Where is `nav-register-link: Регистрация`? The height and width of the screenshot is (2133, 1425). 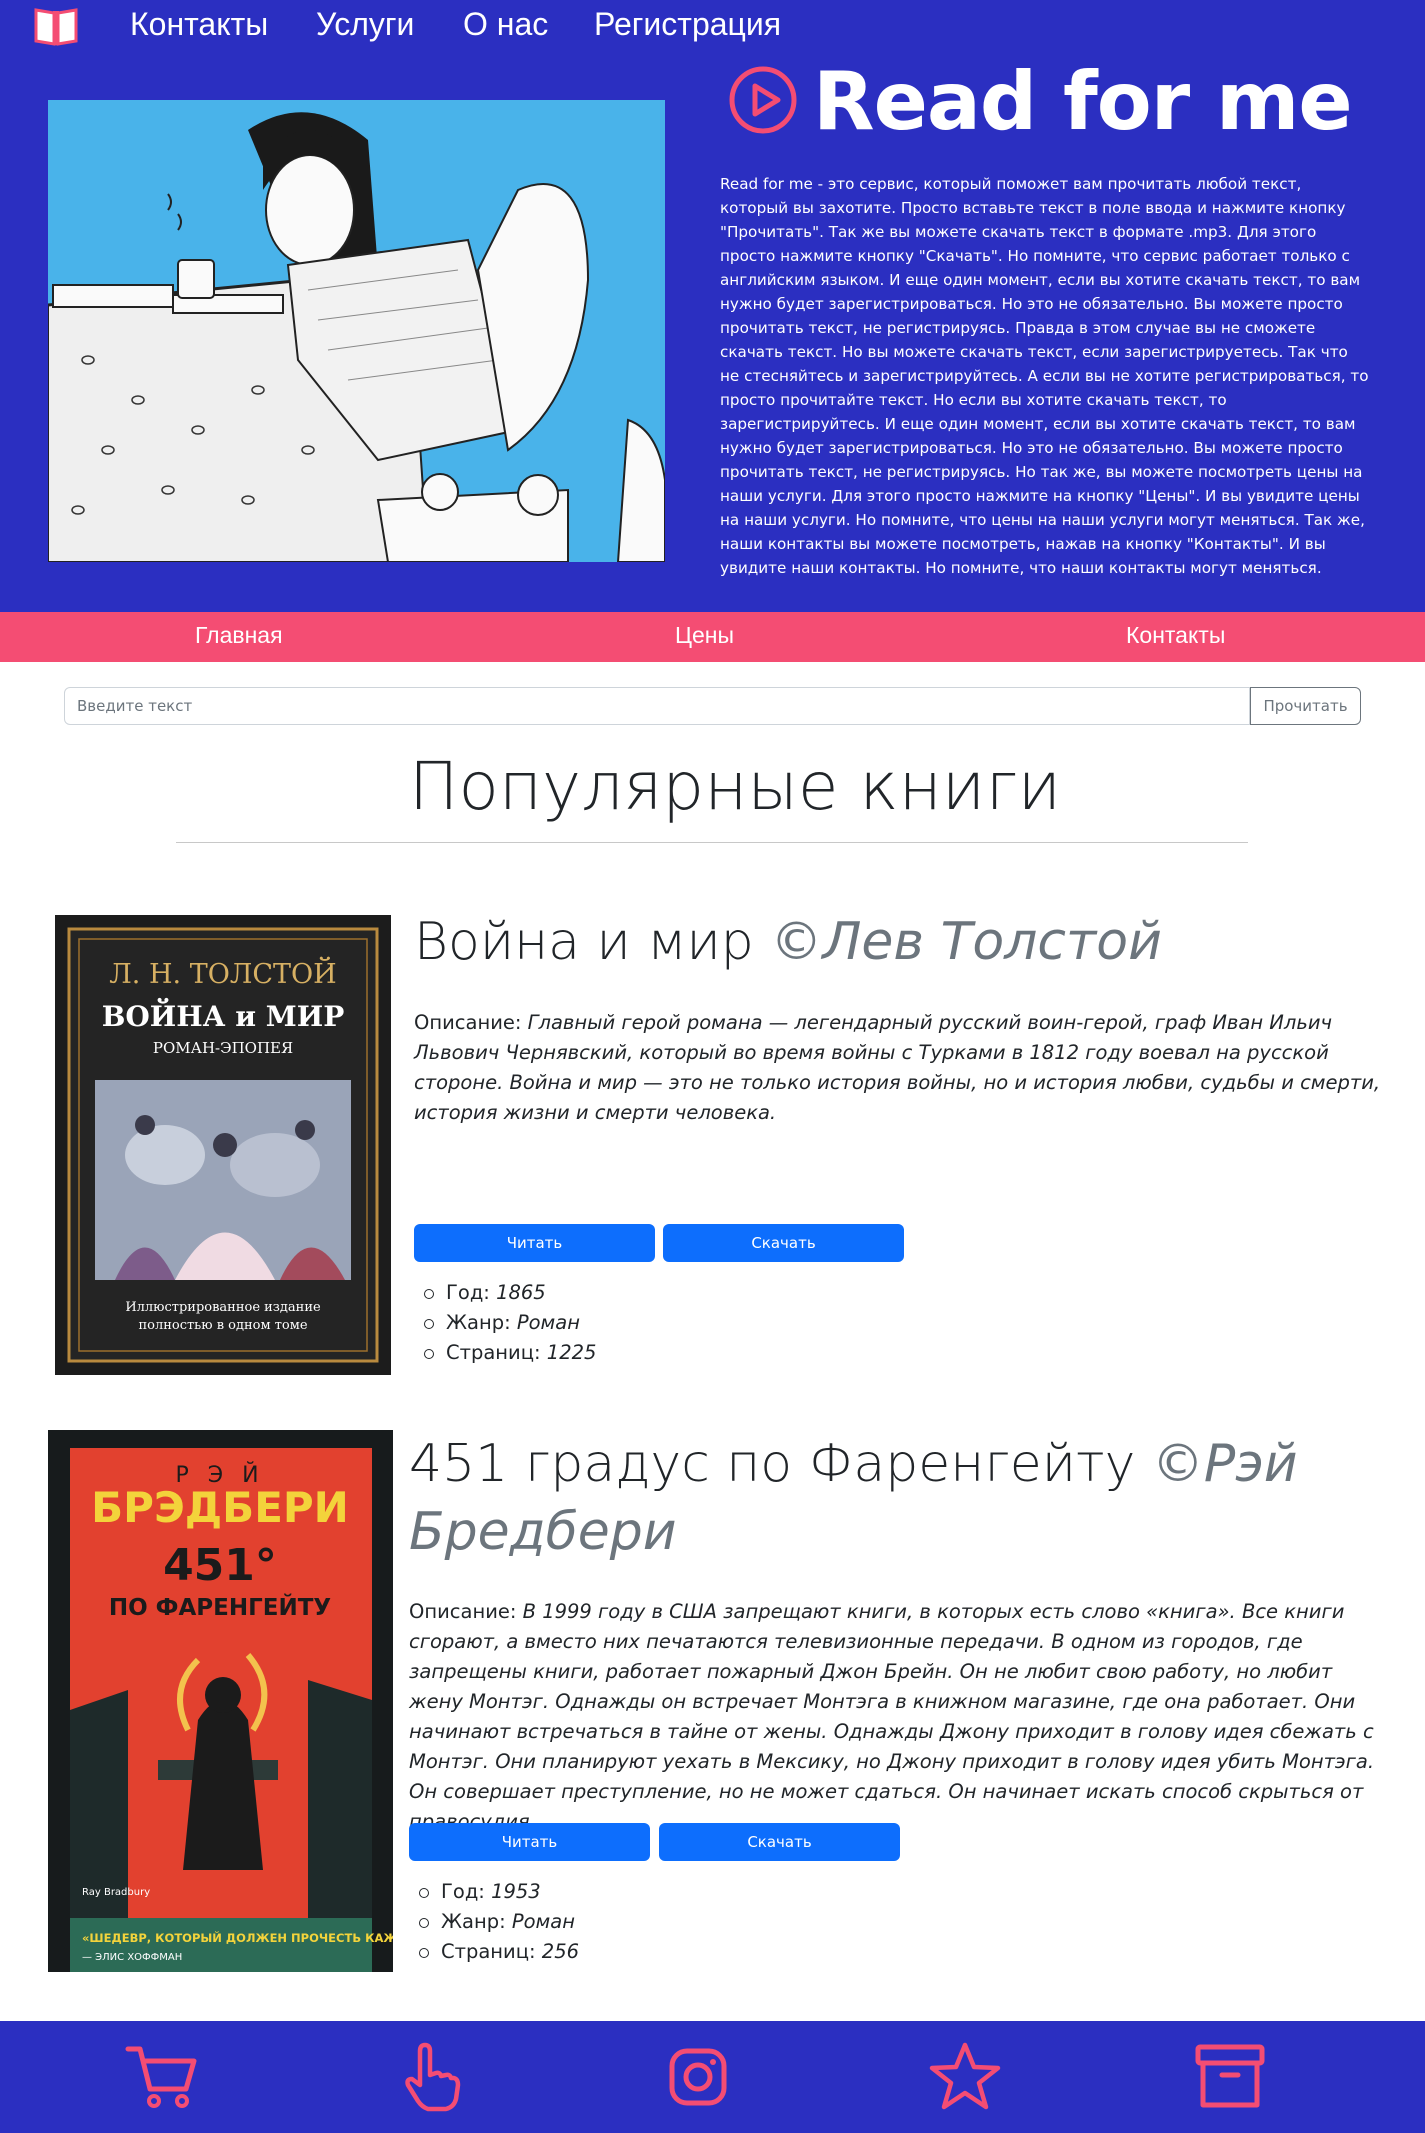 nav-register-link: Регистрация is located at coordinates (687, 24).